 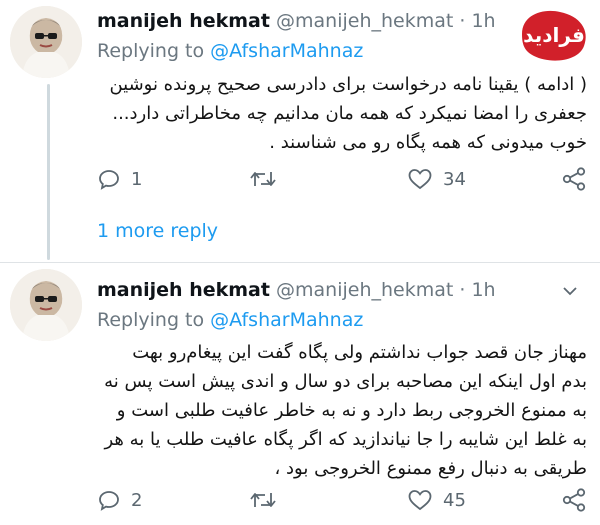 I want to click on watermark-logo: فرادید, so click(x=554, y=35).